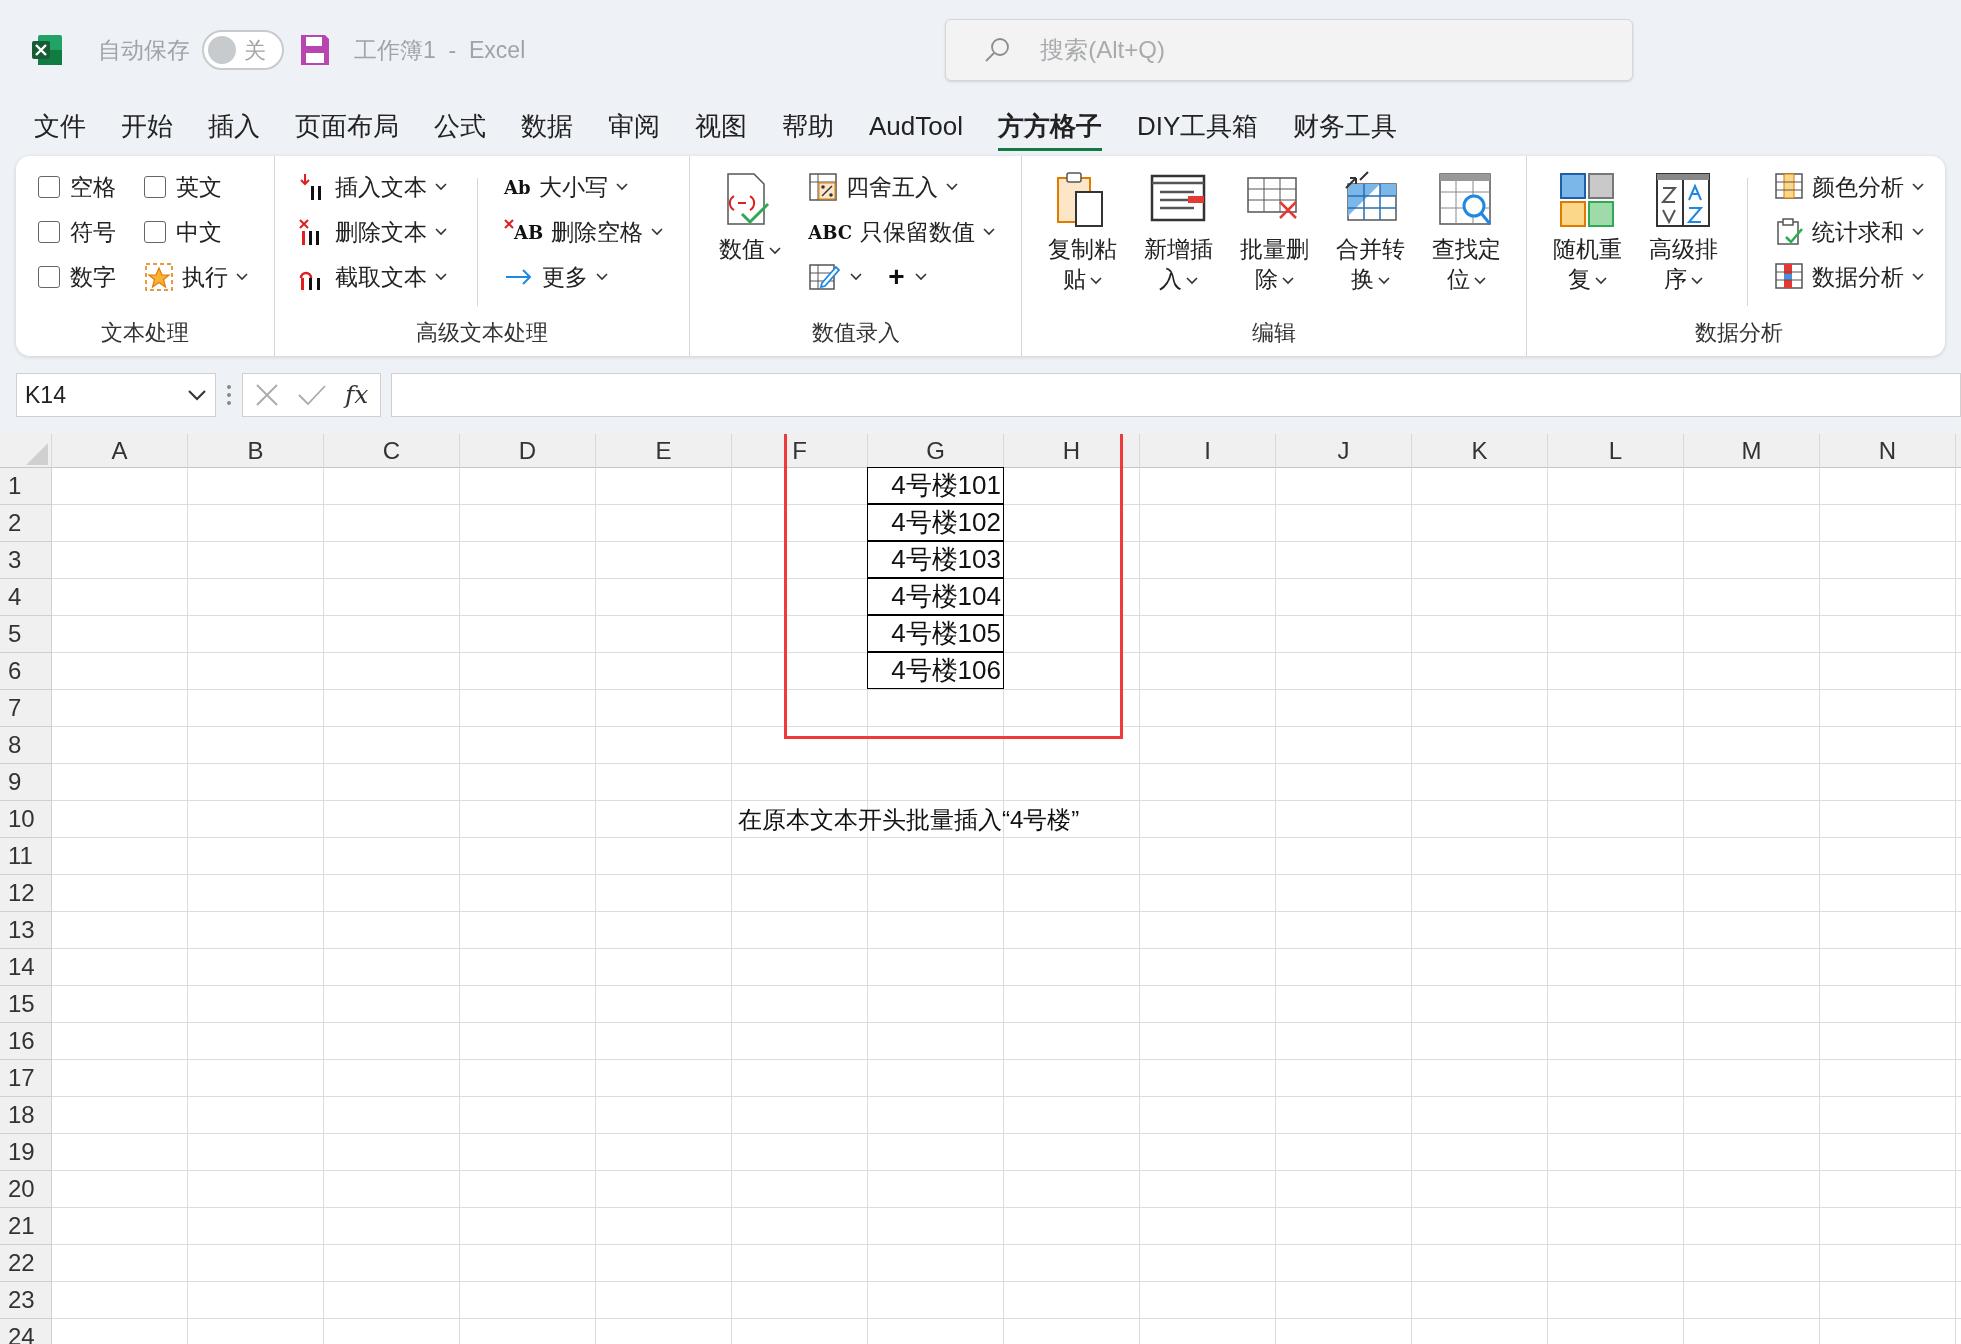 The width and height of the screenshot is (1961, 1344). I want to click on row-header: 6, so click(26, 671).